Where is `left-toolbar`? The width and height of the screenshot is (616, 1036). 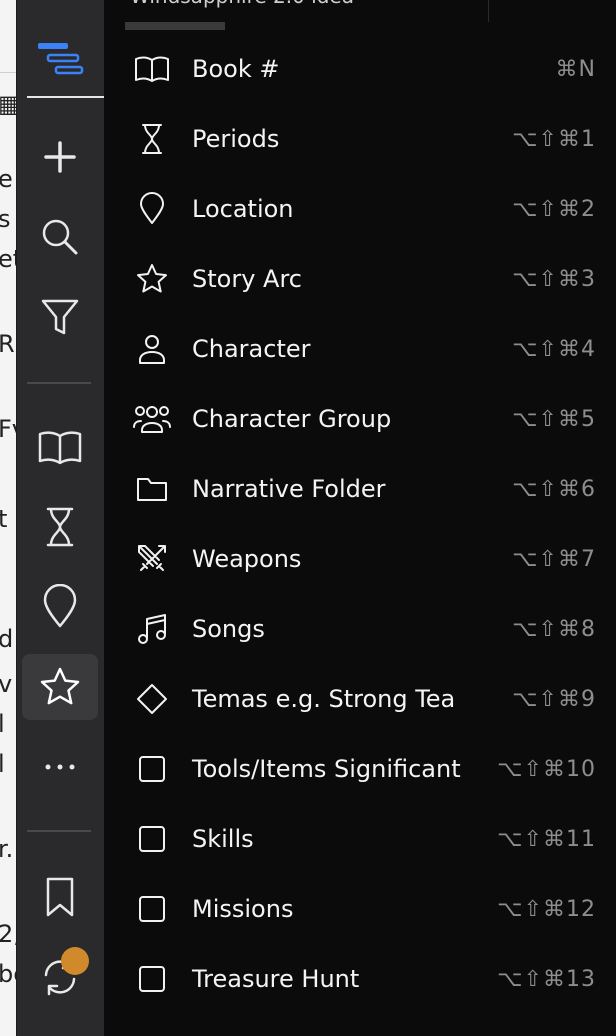 left-toolbar is located at coordinates (60, 518).